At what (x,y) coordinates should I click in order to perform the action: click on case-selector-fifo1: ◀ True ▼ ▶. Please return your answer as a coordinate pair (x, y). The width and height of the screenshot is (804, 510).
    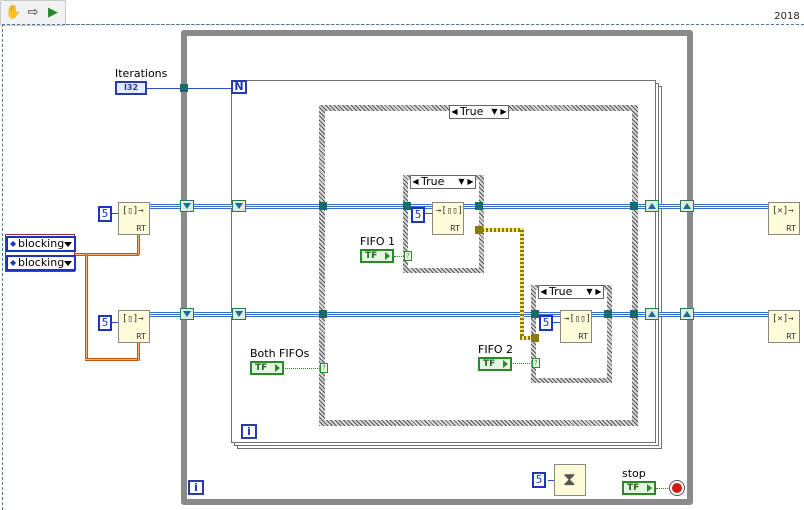
    Looking at the image, I should click on (443, 182).